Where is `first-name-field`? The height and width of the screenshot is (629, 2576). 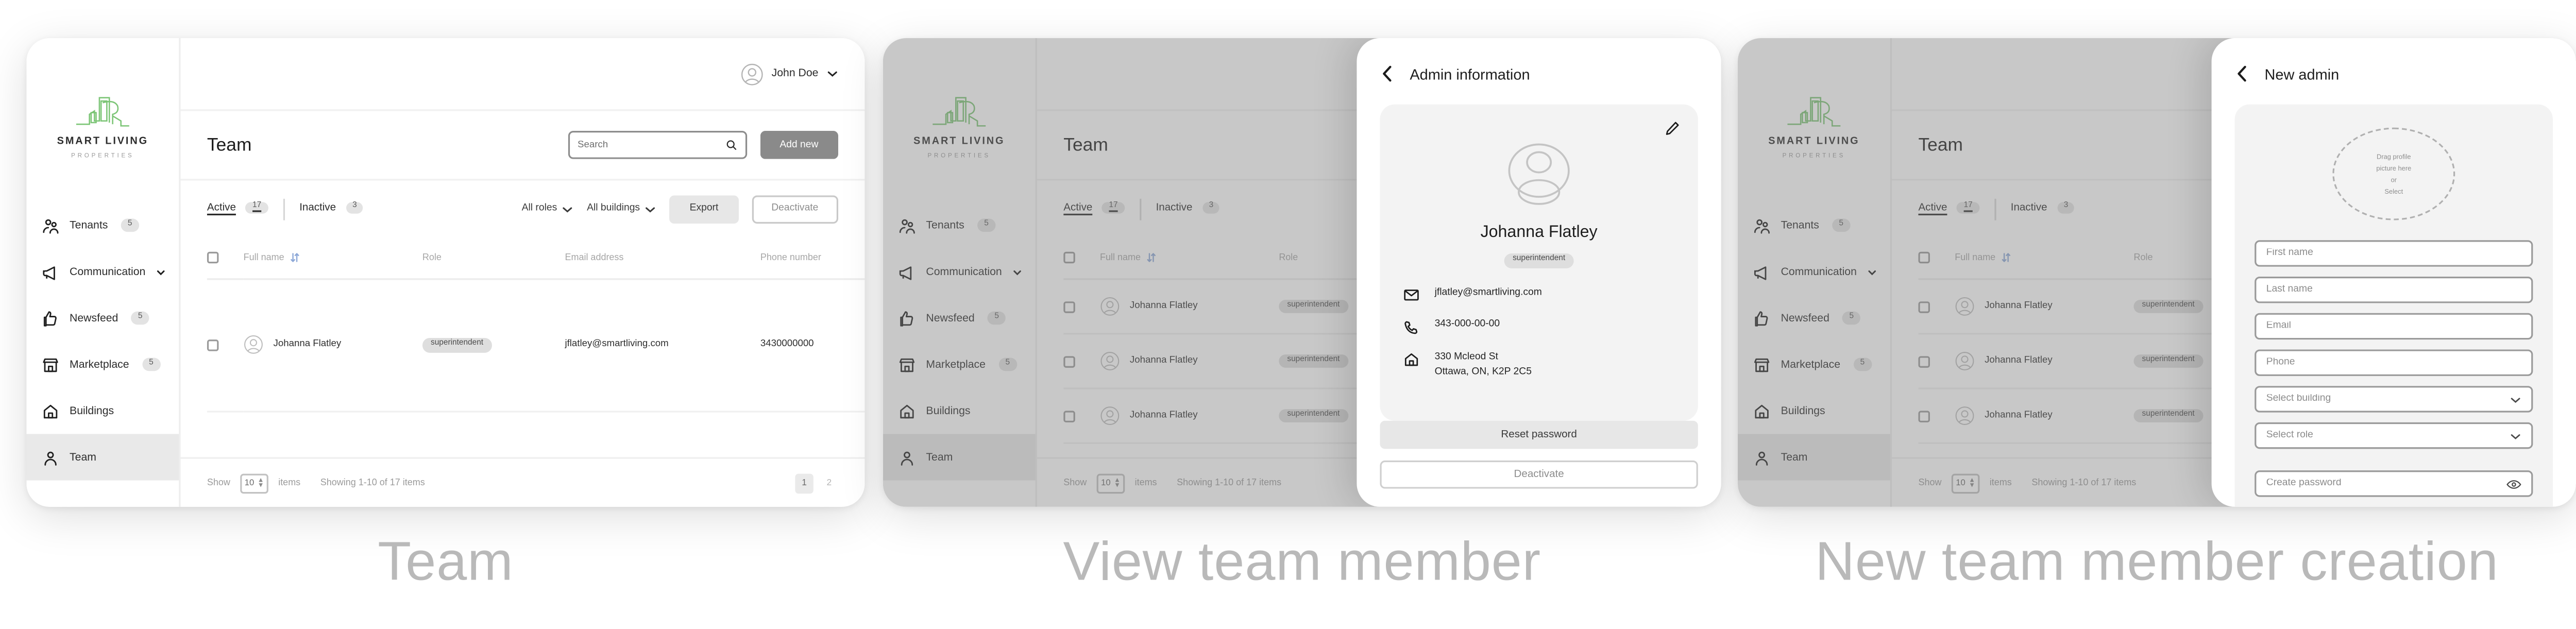
first-name-field is located at coordinates (2394, 253).